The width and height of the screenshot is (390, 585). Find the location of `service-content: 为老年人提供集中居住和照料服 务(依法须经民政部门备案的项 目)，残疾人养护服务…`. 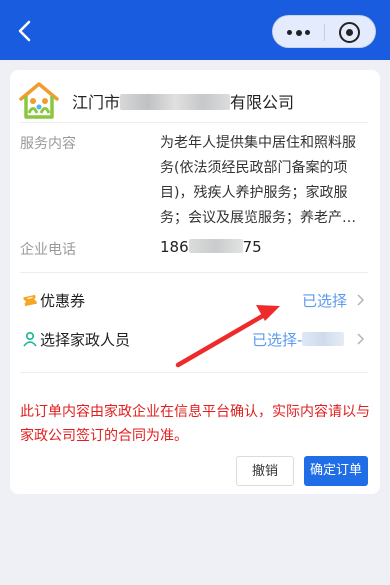

service-content: 为老年人提供集中居住和照料服 务(依法须经民政部门备案的项 目)，残疾人养护服务… is located at coordinates (266, 181).